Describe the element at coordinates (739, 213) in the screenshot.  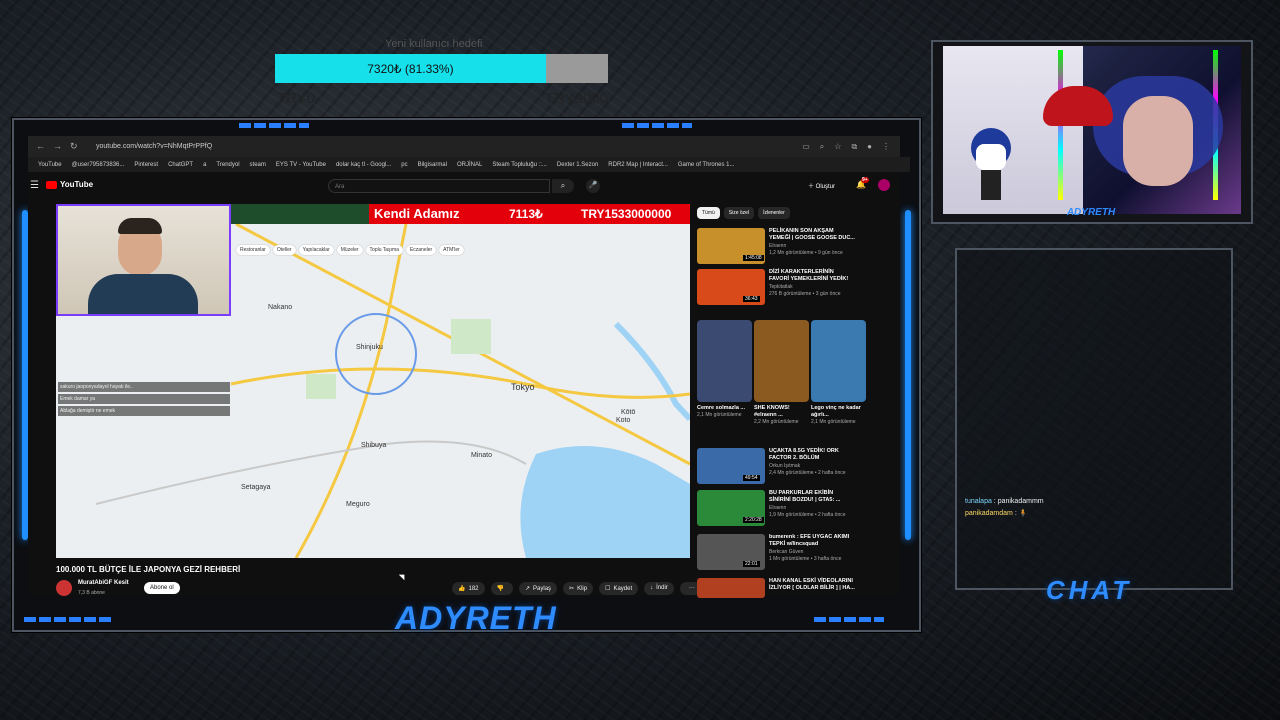
I see `chip-1: Size özel` at that location.